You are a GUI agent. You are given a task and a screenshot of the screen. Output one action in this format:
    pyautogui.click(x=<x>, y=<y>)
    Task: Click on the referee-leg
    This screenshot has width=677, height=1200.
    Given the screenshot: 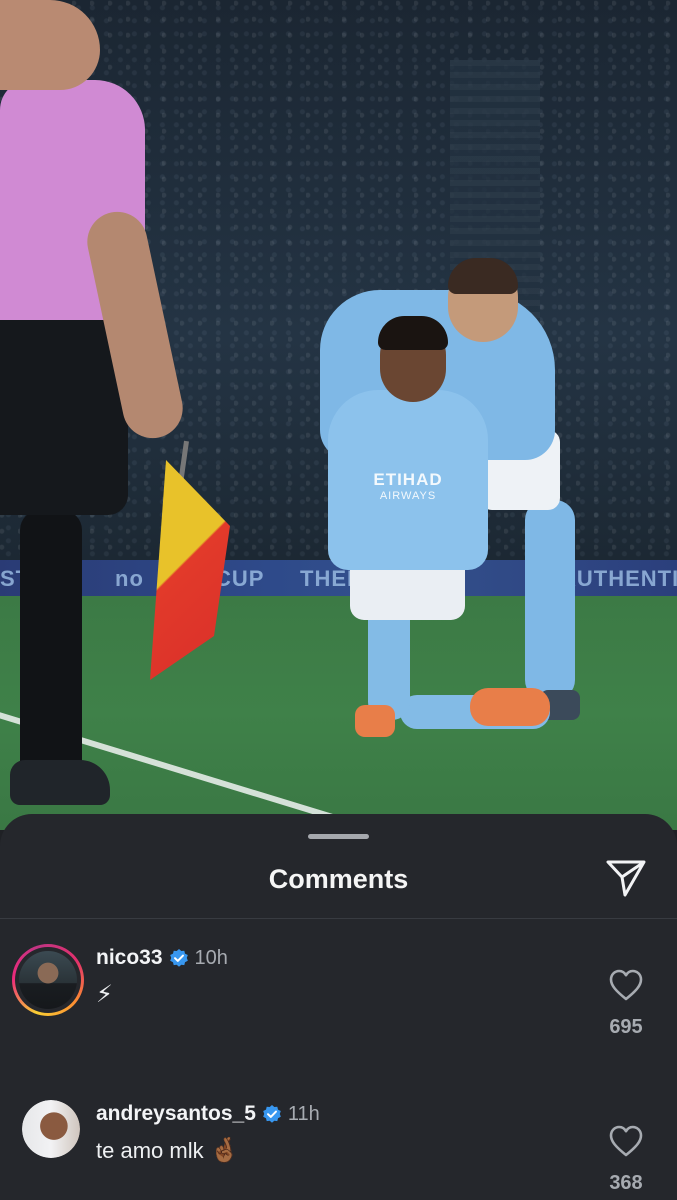 What is the action you would take?
    pyautogui.click(x=51, y=650)
    